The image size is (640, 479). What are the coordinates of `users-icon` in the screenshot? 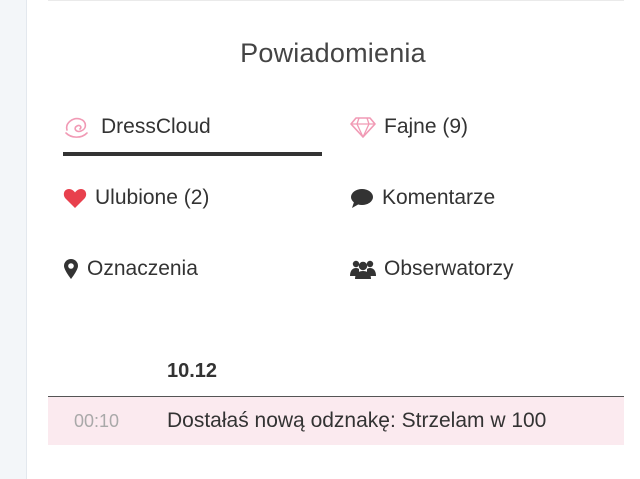 It's located at (363, 269).